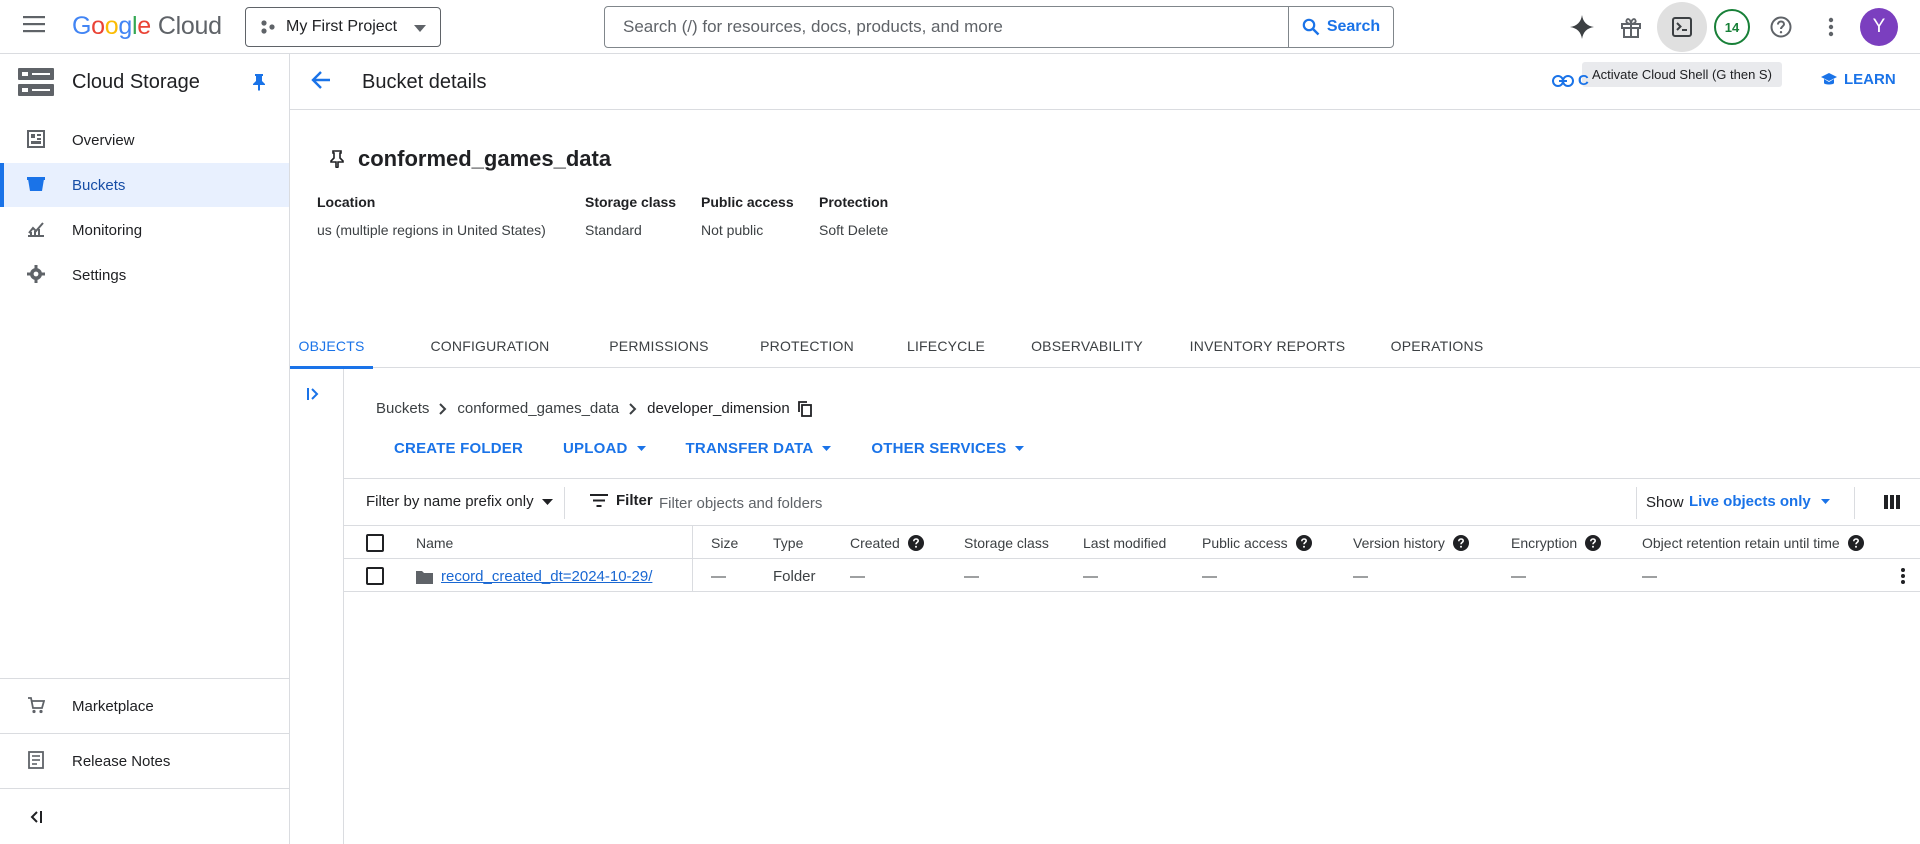  Describe the element at coordinates (857, 576) in the screenshot. I see `cell-created: —` at that location.